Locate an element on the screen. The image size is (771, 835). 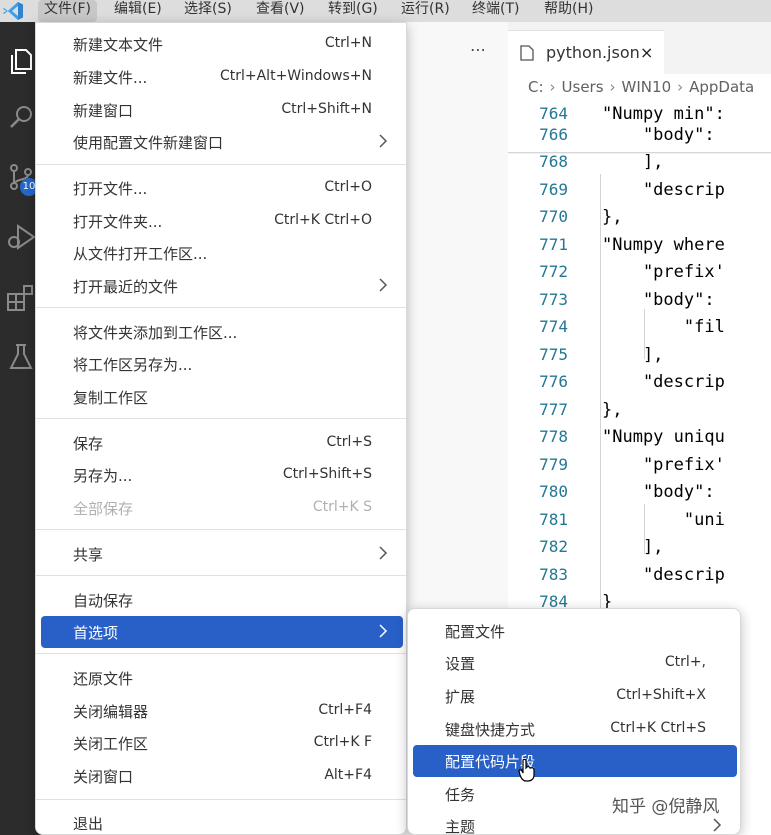
menu-0: 文件(F) is located at coordinates (67, 11).